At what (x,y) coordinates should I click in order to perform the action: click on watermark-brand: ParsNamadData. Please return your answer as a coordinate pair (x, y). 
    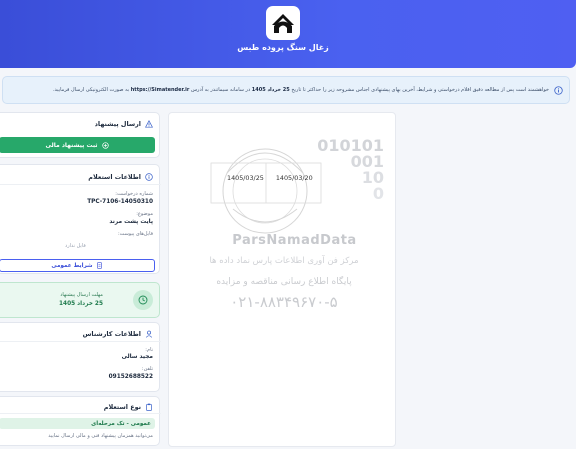
    Looking at the image, I should click on (294, 240).